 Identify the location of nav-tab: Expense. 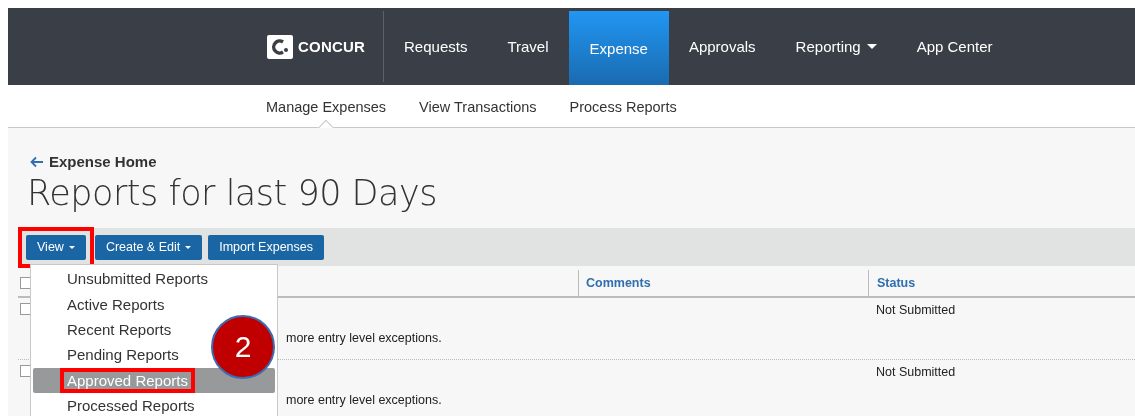
(618, 48).